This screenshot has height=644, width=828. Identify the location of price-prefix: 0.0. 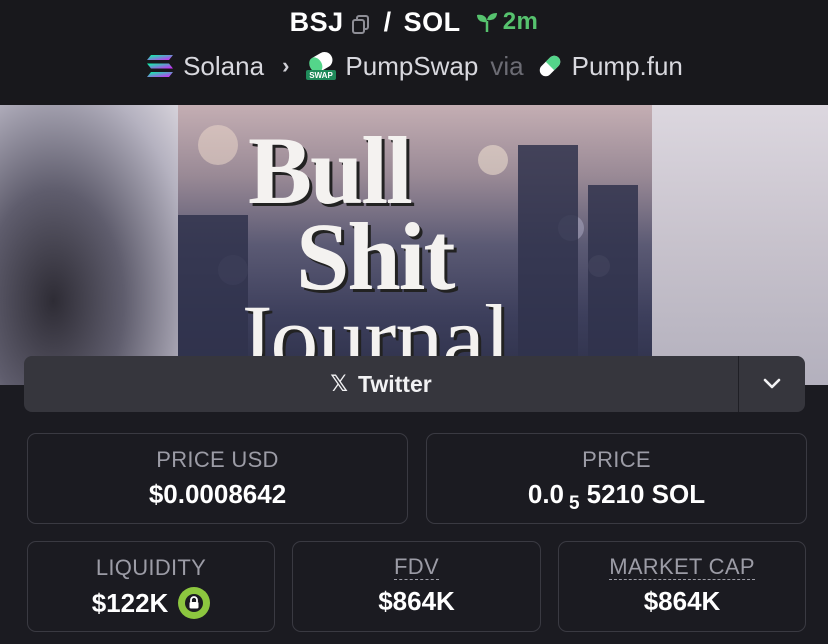
(546, 494).